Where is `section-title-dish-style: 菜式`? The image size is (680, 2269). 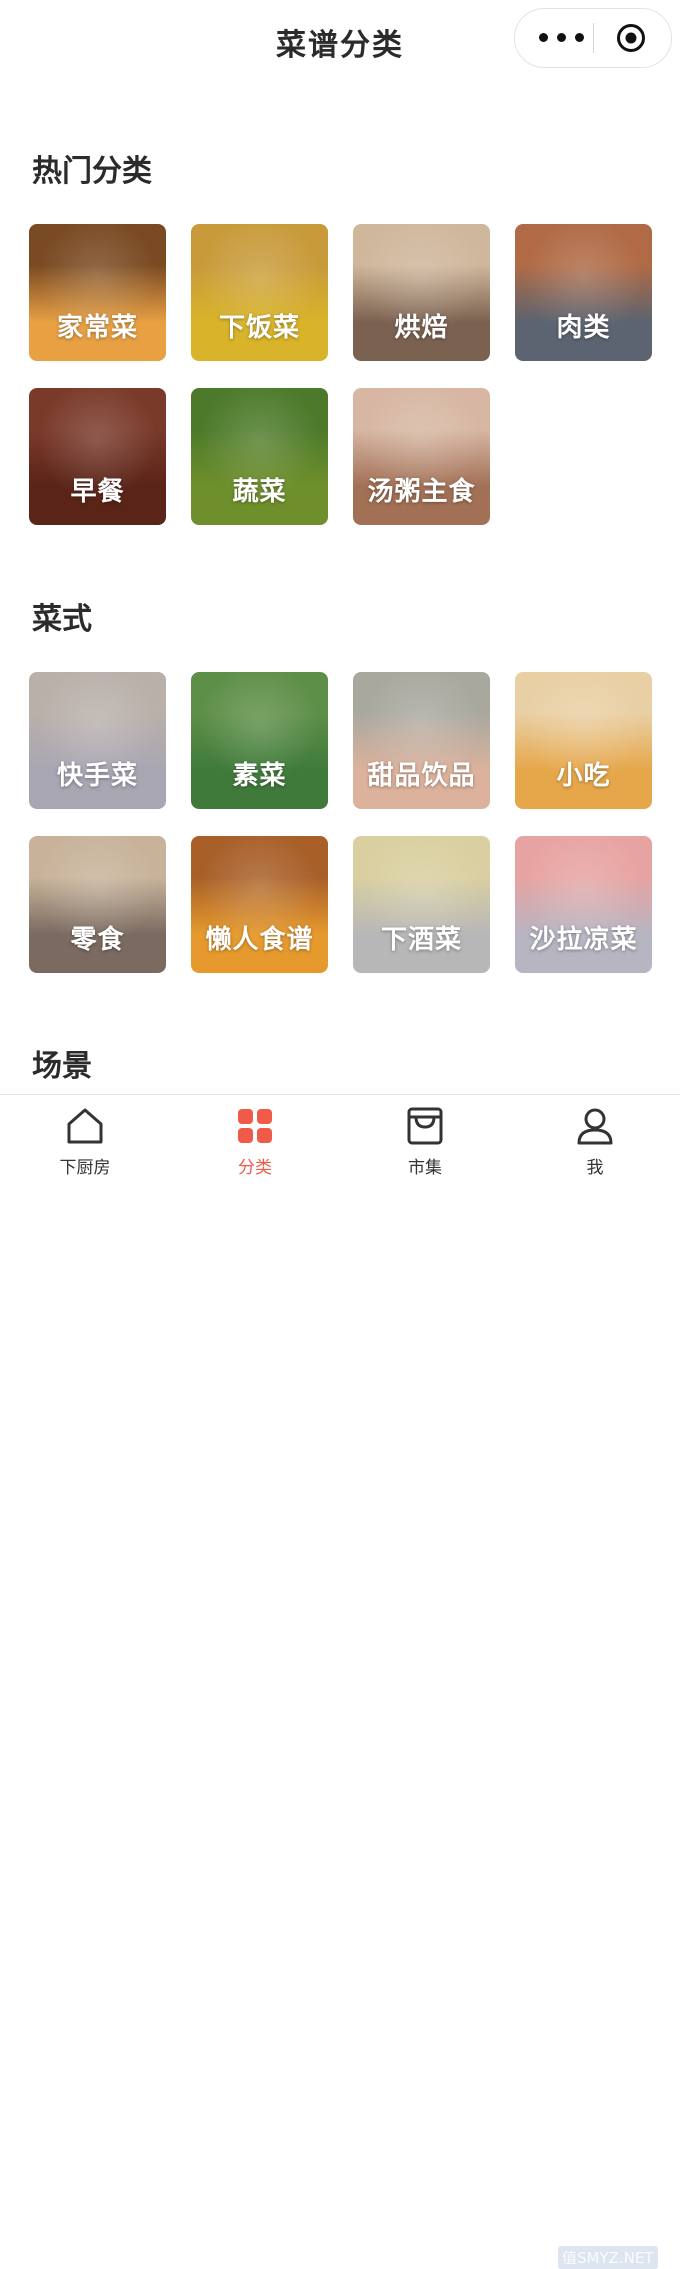
section-title-dish-style: 菜式 is located at coordinates (62, 619).